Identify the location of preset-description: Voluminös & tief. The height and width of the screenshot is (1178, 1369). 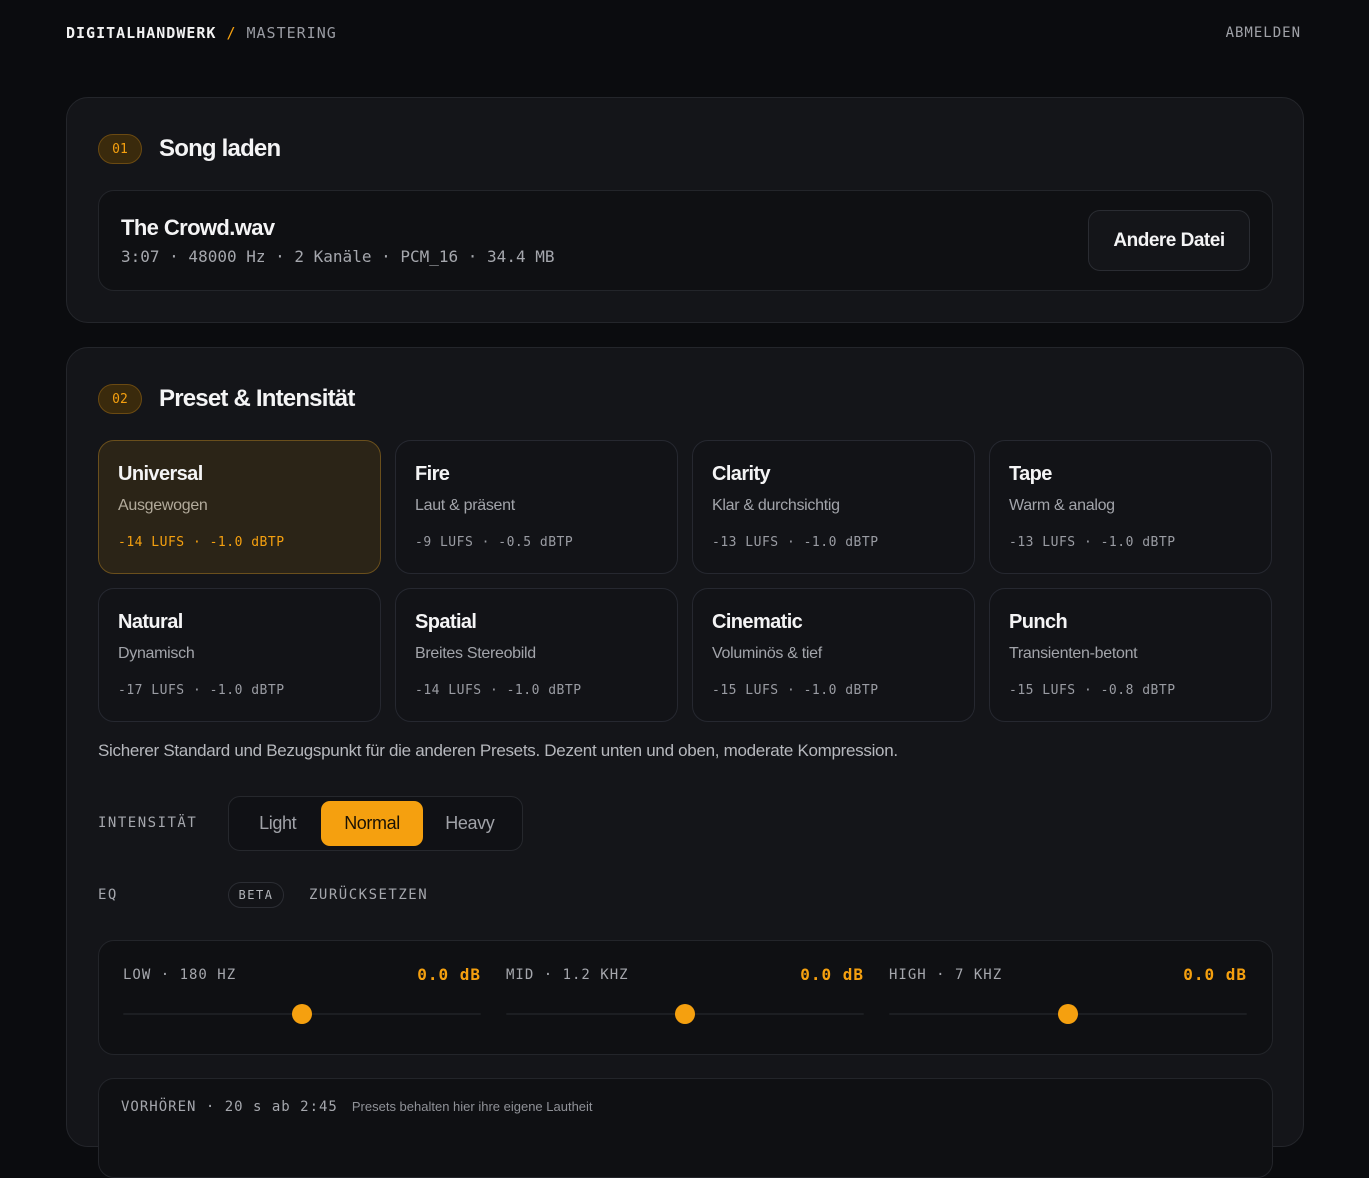
(767, 653).